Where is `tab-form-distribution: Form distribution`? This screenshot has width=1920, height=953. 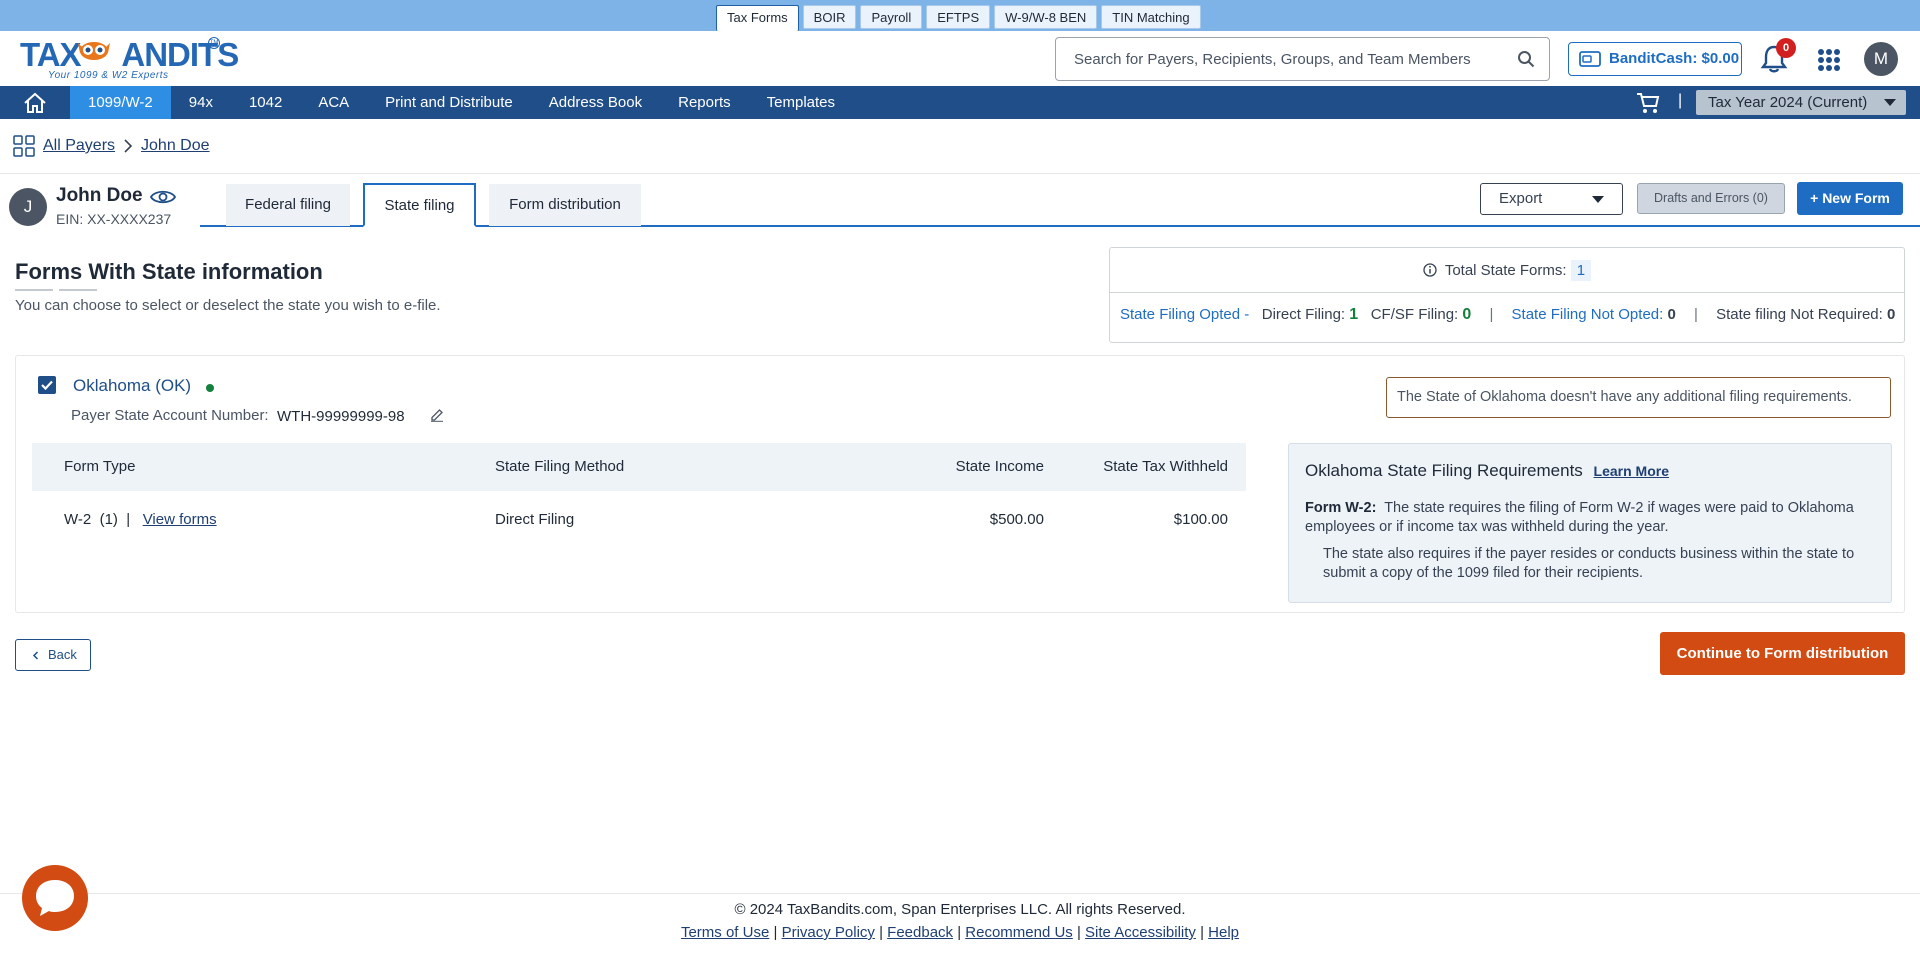
tab-form-distribution: Form distribution is located at coordinates (565, 205).